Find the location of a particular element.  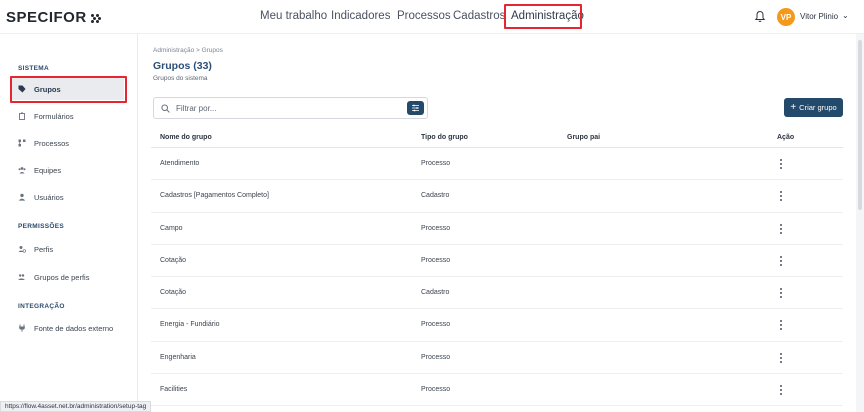

sliders-icon is located at coordinates (415, 108).